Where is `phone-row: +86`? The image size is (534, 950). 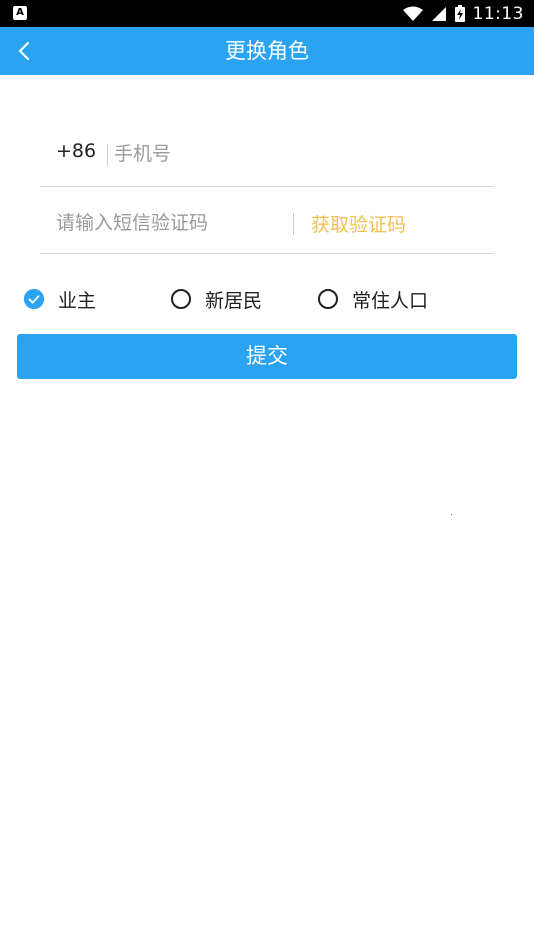
phone-row: +86 is located at coordinates (267, 155).